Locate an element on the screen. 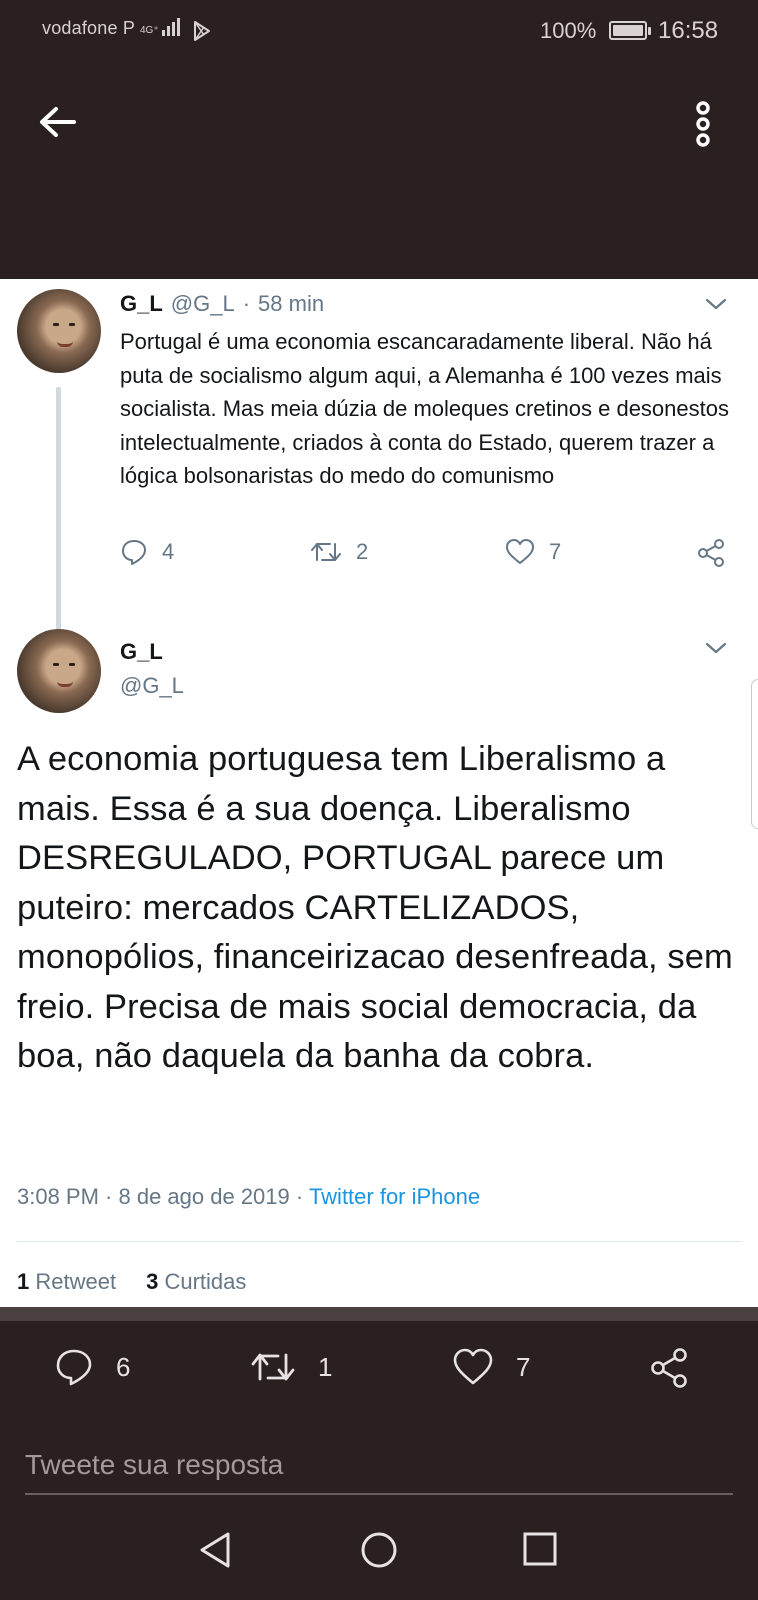 The height and width of the screenshot is (1600, 758). retweets-stat: 1 Retweet is located at coordinates (66, 1281).